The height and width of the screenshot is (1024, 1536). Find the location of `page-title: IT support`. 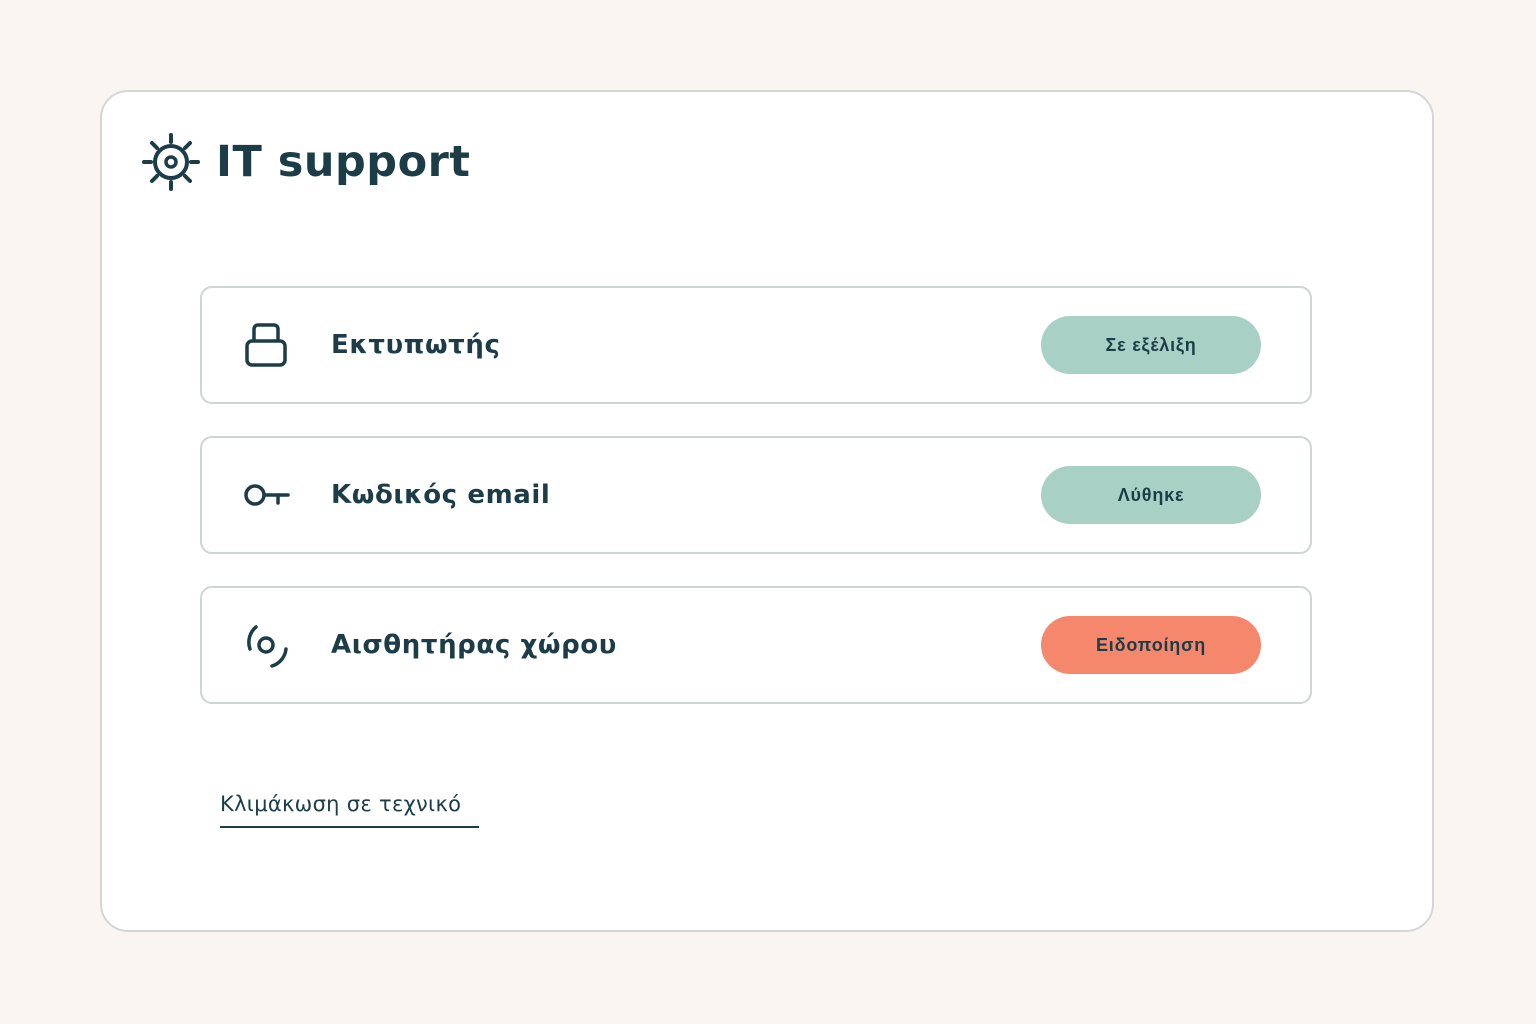

page-title: IT support is located at coordinates (343, 162).